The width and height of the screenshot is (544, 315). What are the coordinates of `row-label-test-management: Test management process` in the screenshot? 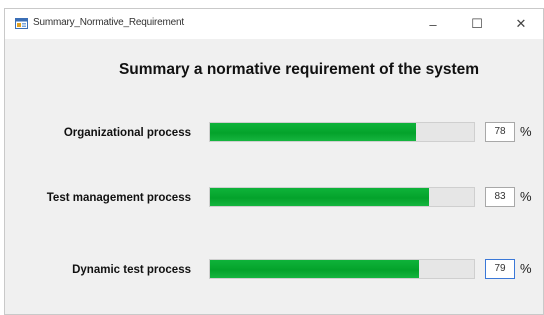 It's located at (118, 198).